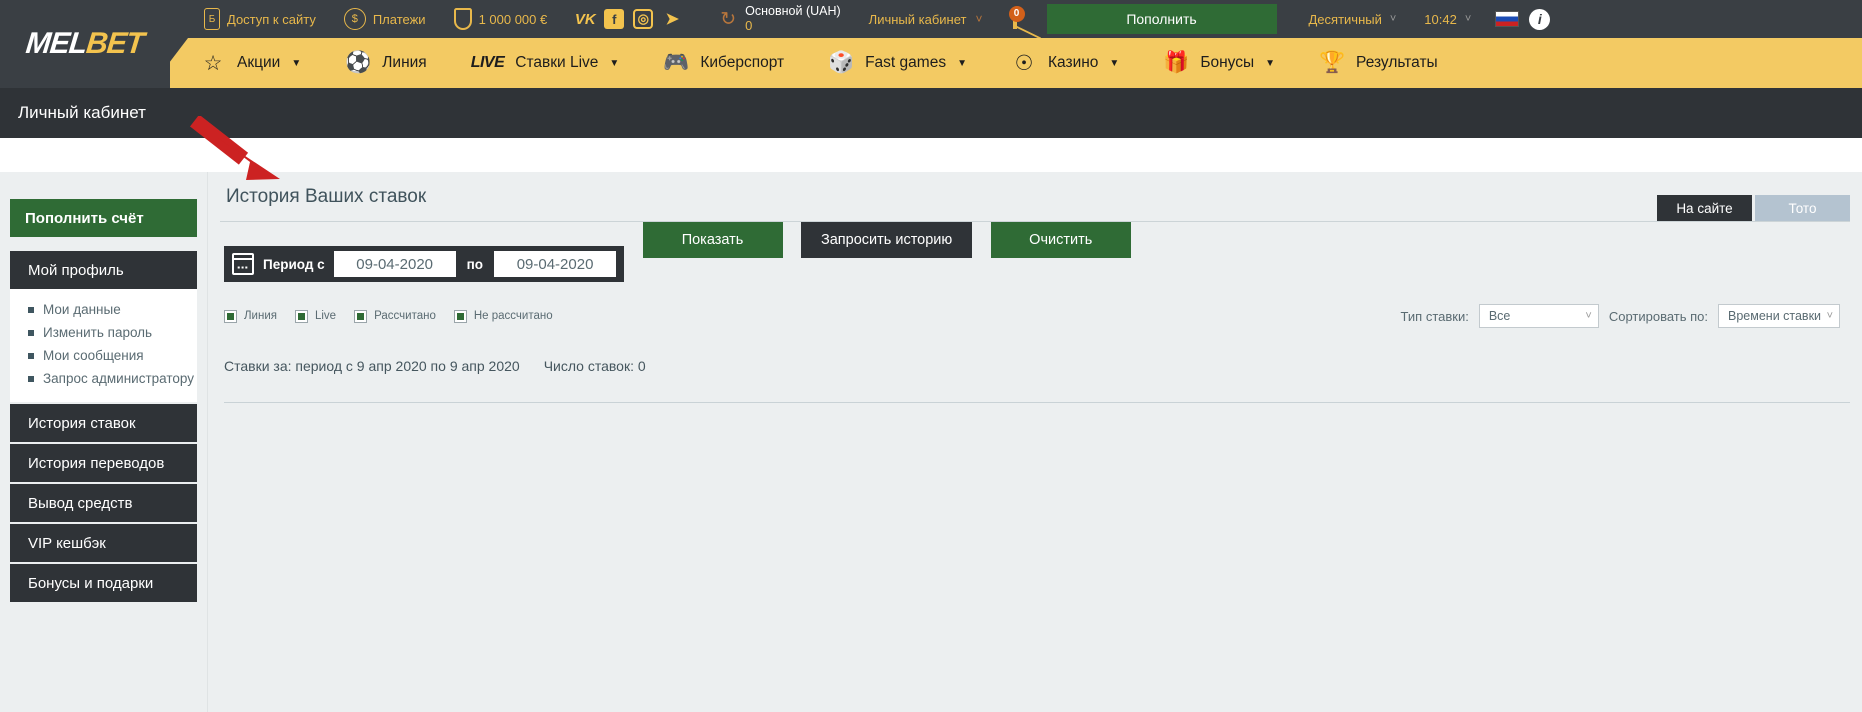  What do you see at coordinates (404, 62) in the screenshot?
I see `nav-label-line: Линия` at bounding box center [404, 62].